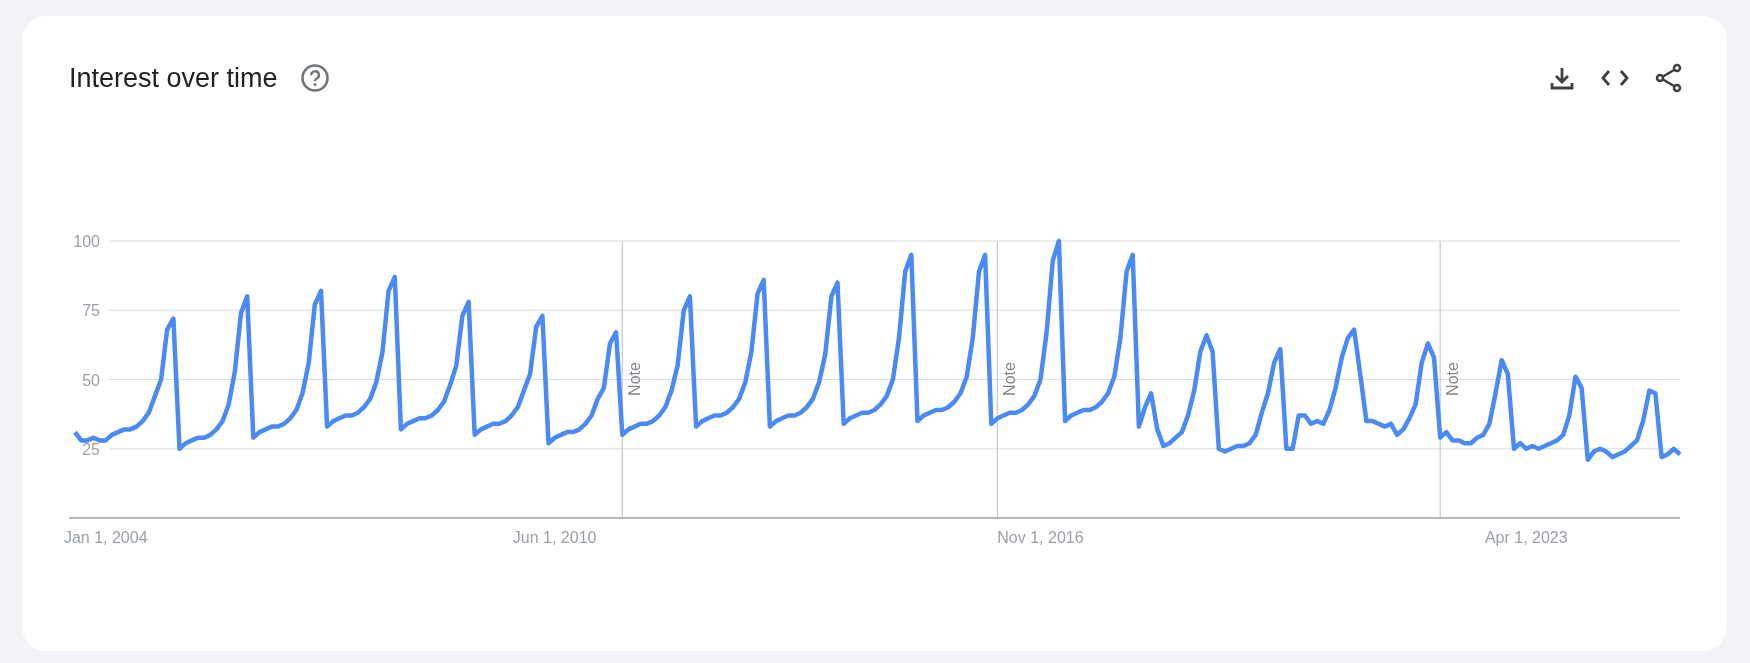 The image size is (1750, 663). I want to click on help-icon, so click(314, 78).